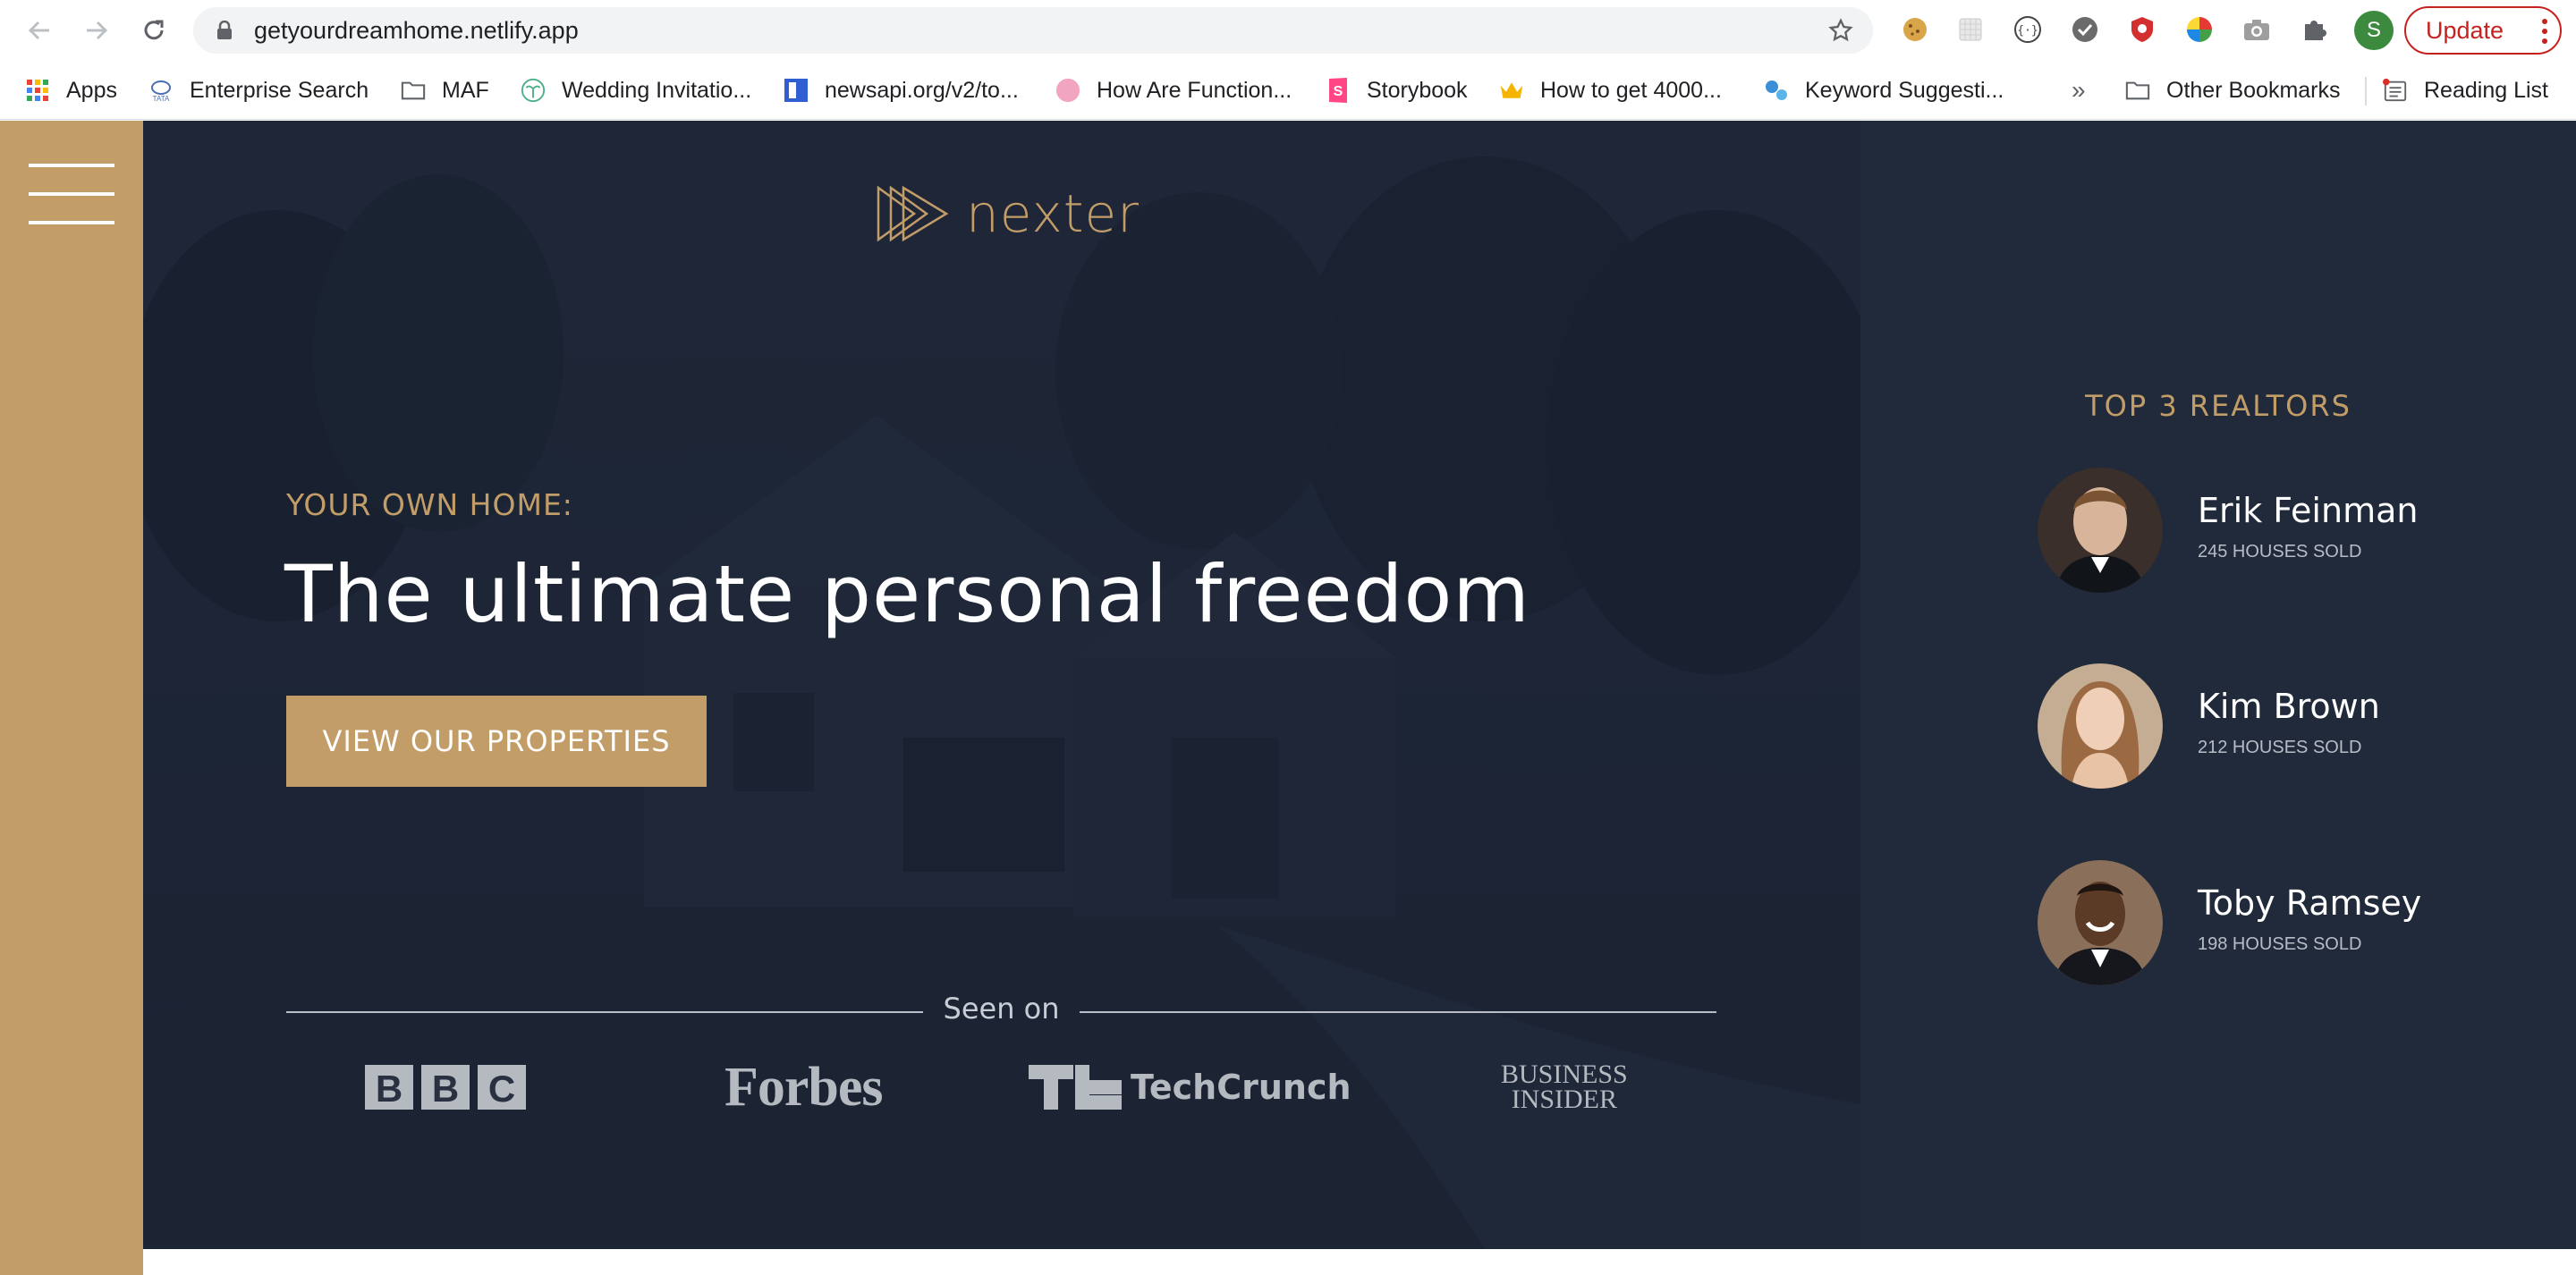  I want to click on play-arrows-logo-icon, so click(913, 213).